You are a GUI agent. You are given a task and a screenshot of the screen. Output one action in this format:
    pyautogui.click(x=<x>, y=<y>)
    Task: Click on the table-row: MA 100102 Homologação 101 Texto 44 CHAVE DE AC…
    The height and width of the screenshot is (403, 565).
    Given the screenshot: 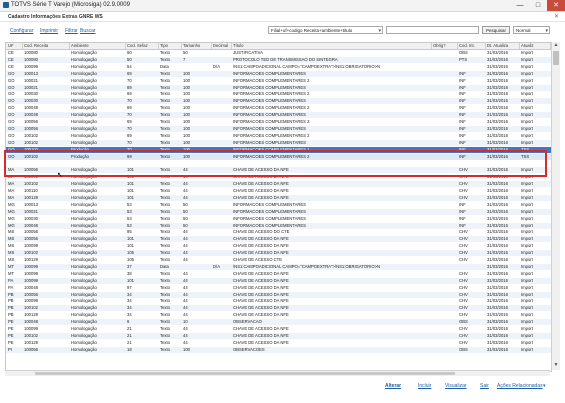 What is the action you would take?
    pyautogui.click(x=278, y=184)
    